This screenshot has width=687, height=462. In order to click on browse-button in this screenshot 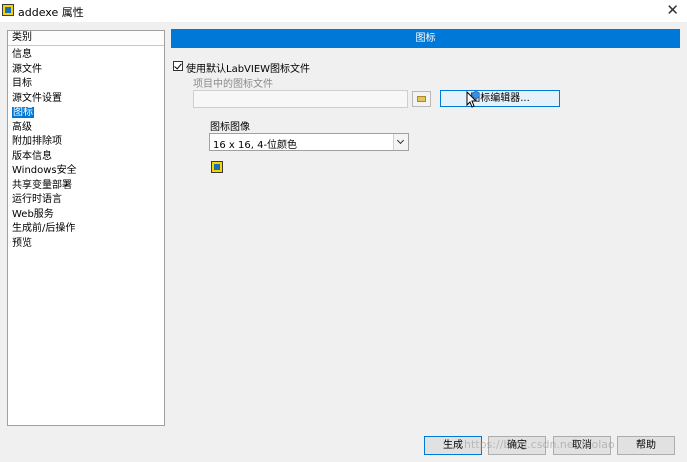, I will do `click(421, 99)`.